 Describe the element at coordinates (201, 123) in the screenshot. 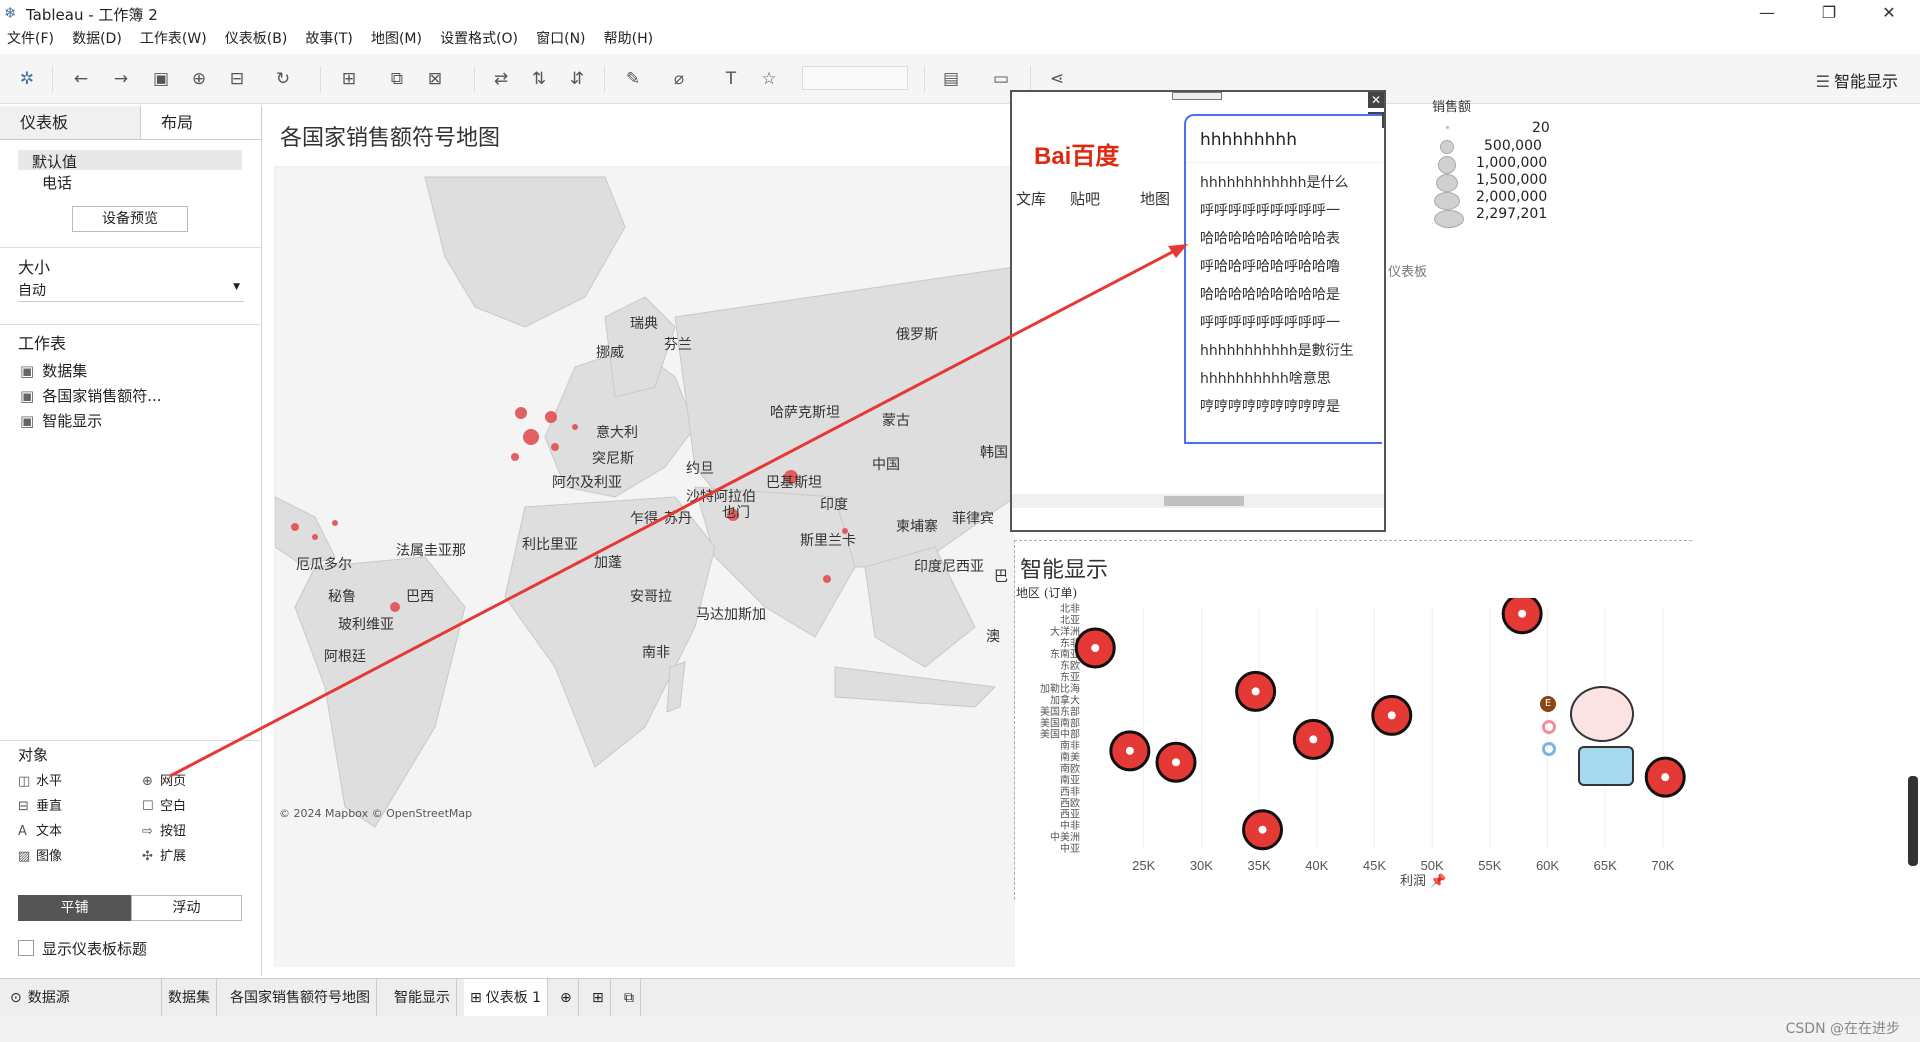

I see `tab-layout: 布局` at that location.